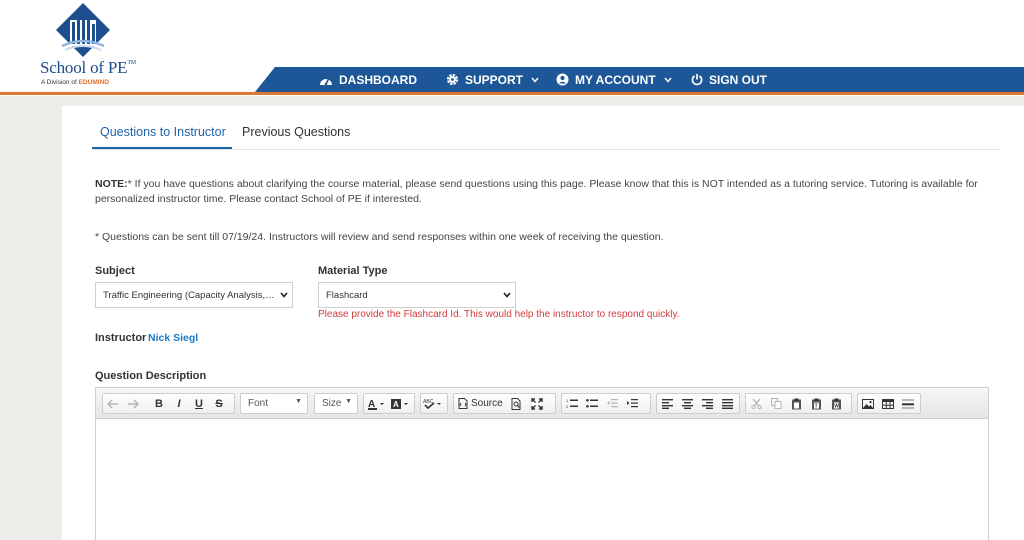 This screenshot has height=540, width=1024. I want to click on nav-support: SUPPORT, so click(492, 79).